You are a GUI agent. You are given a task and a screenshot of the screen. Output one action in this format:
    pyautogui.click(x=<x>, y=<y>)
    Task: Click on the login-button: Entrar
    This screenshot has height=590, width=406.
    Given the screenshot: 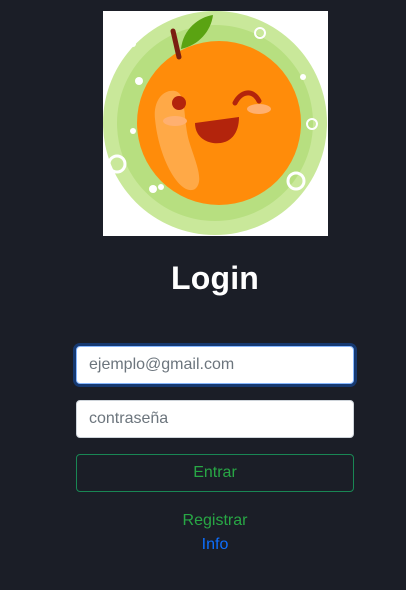 What is the action you would take?
    pyautogui.click(x=215, y=473)
    